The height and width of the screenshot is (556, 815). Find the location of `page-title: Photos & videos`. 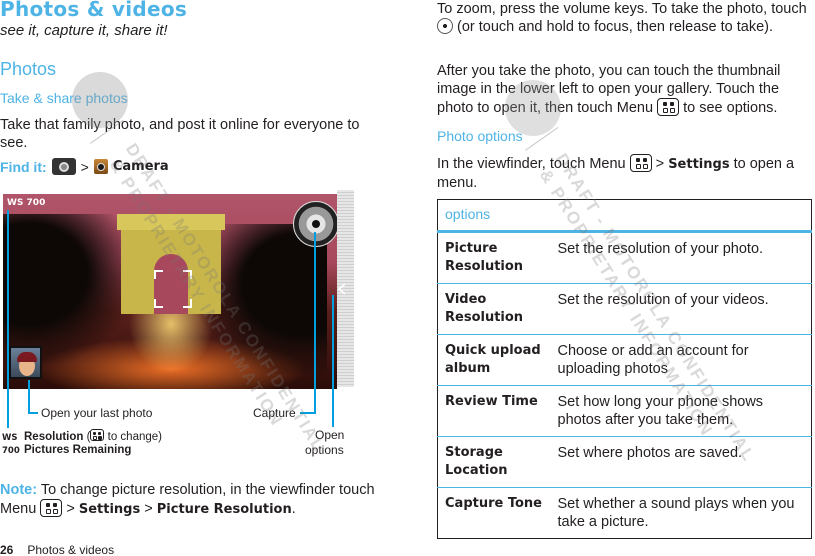

page-title: Photos & videos is located at coordinates (94, 10).